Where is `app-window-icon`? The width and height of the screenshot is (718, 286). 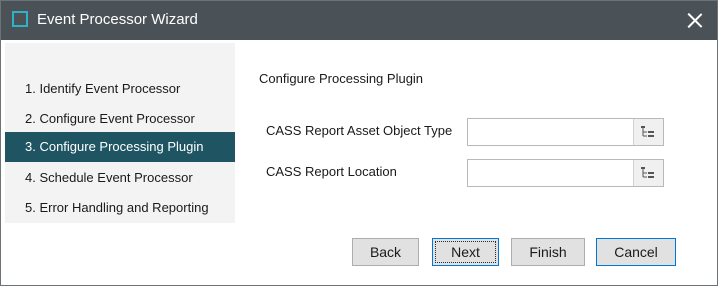
app-window-icon is located at coordinates (20, 19).